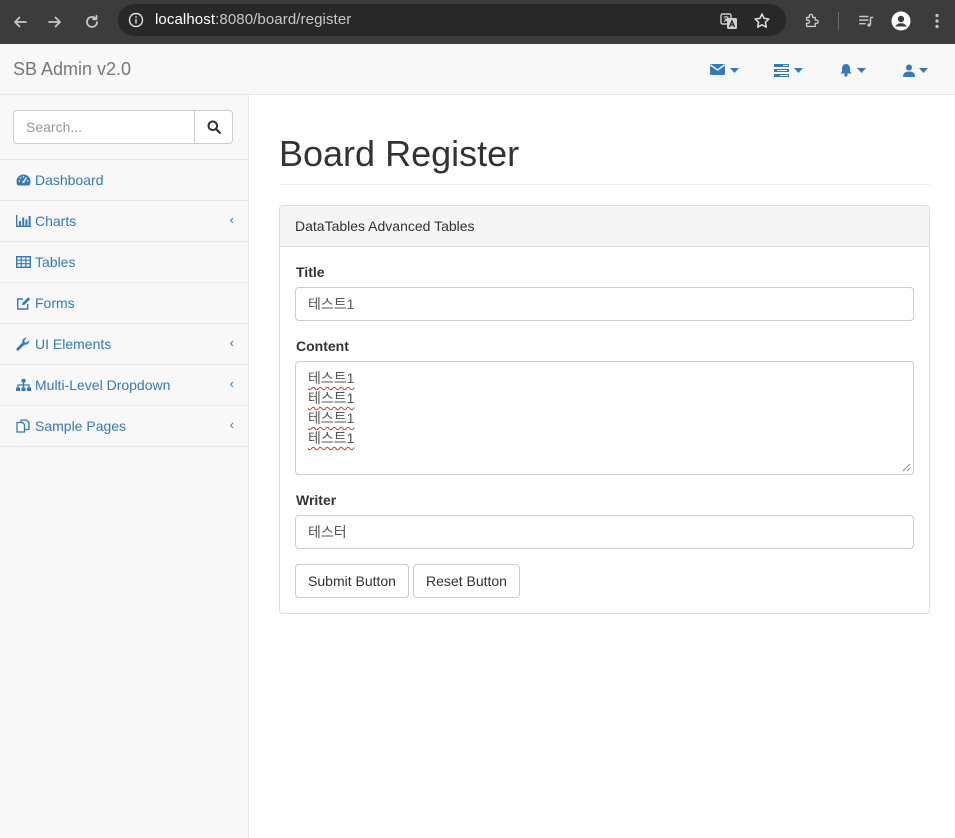 This screenshot has height=838, width=955. I want to click on profile-icon, so click(901, 21).